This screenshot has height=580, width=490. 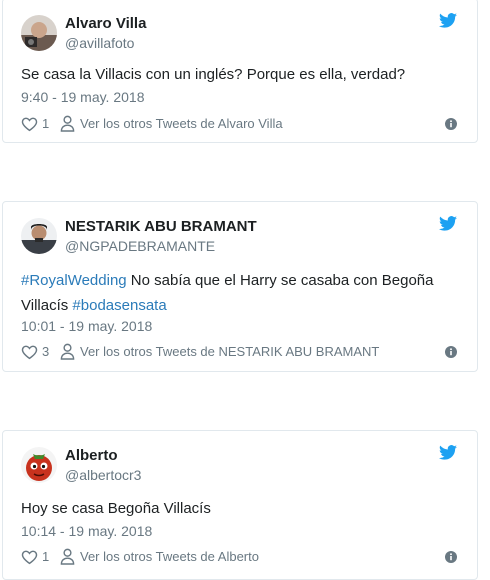 What do you see at coordinates (86, 326) in the screenshot?
I see `tweet-timestamp: 10:01 - 19 may. 2018` at bounding box center [86, 326].